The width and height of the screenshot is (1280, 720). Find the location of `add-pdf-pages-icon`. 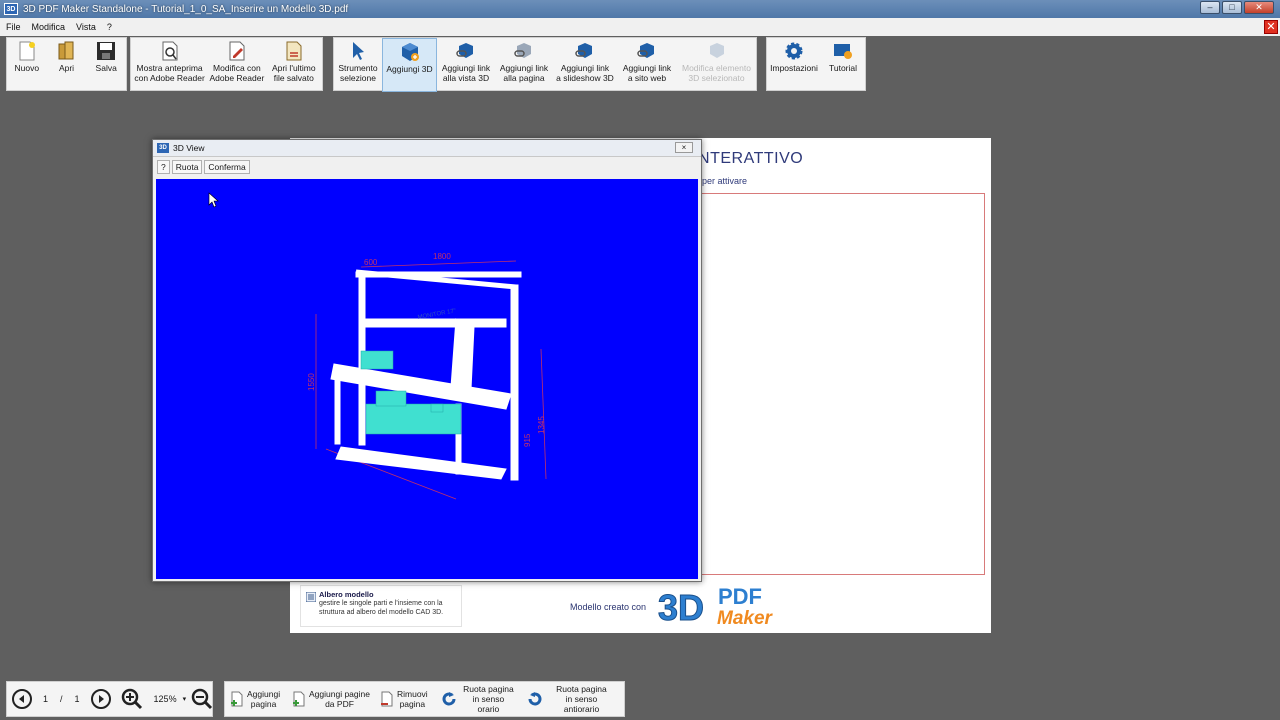

add-pdf-pages-icon is located at coordinates (299, 699).